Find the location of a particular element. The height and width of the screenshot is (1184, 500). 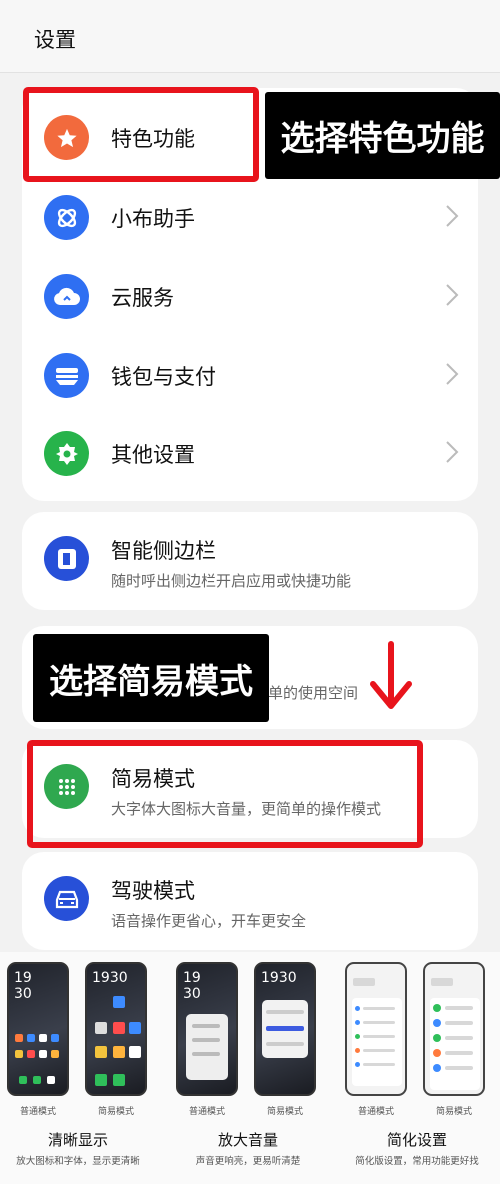

preview-group-title: 简化设置 is located at coordinates (416, 1140).